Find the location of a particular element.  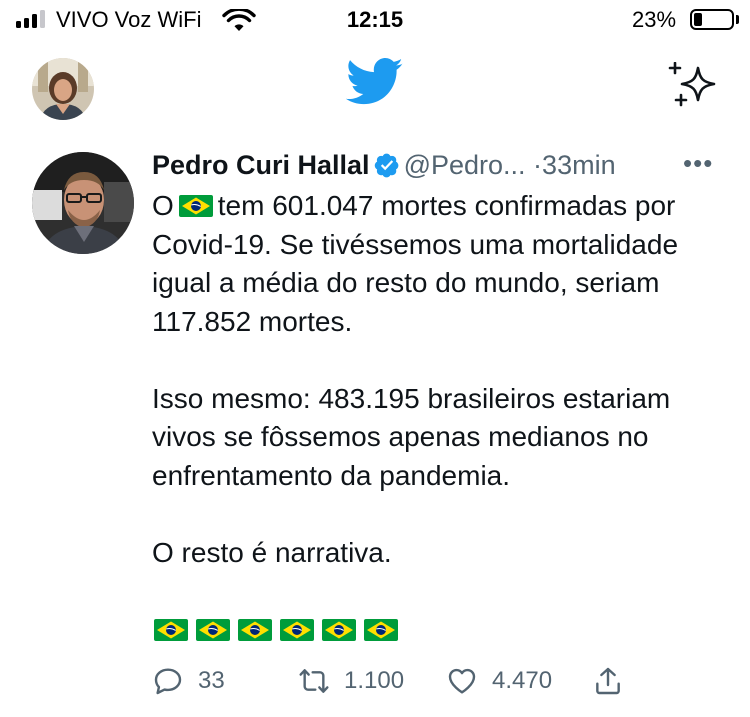

retweet-icon is located at coordinates (314, 681).